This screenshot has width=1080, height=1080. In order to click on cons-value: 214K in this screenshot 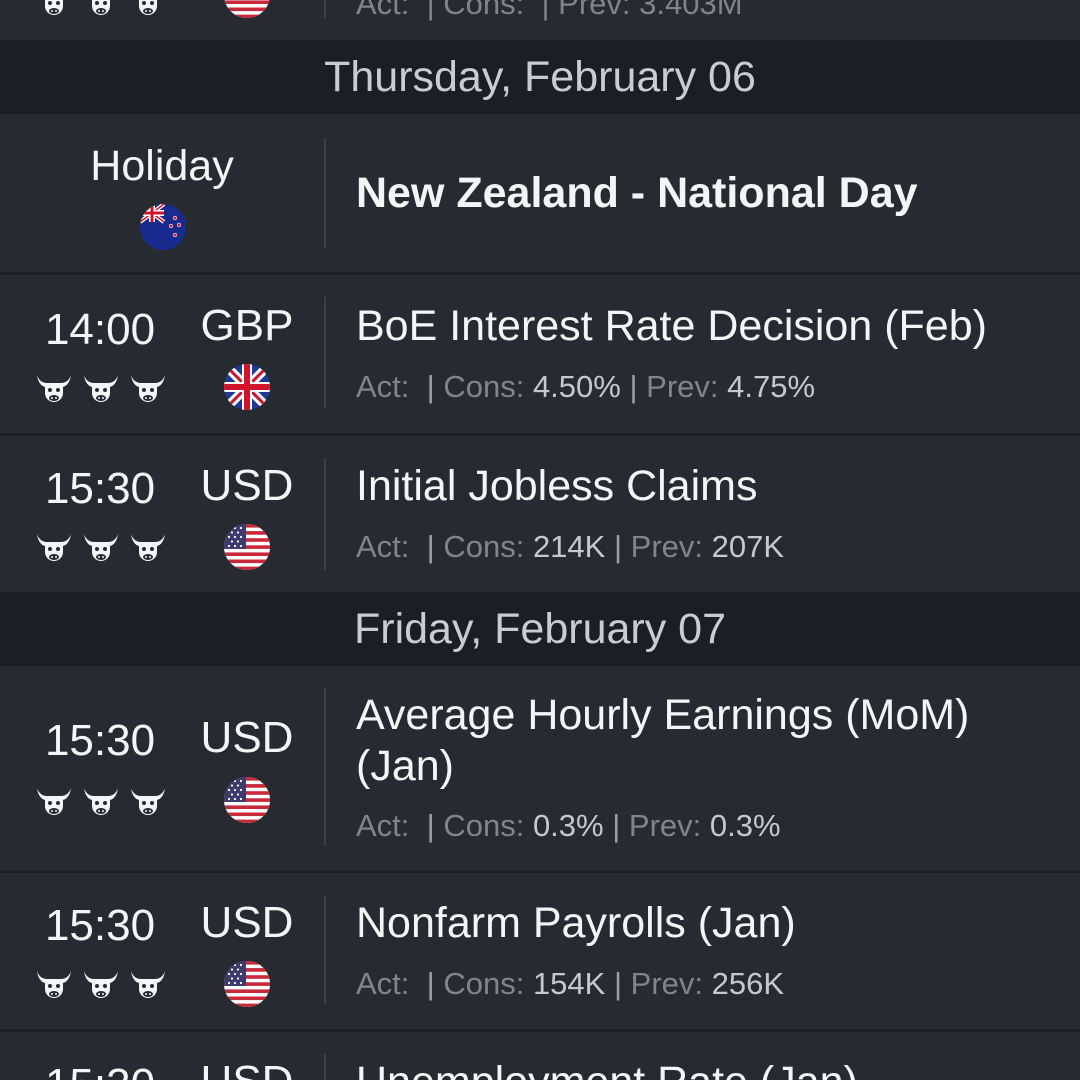, I will do `click(569, 546)`.